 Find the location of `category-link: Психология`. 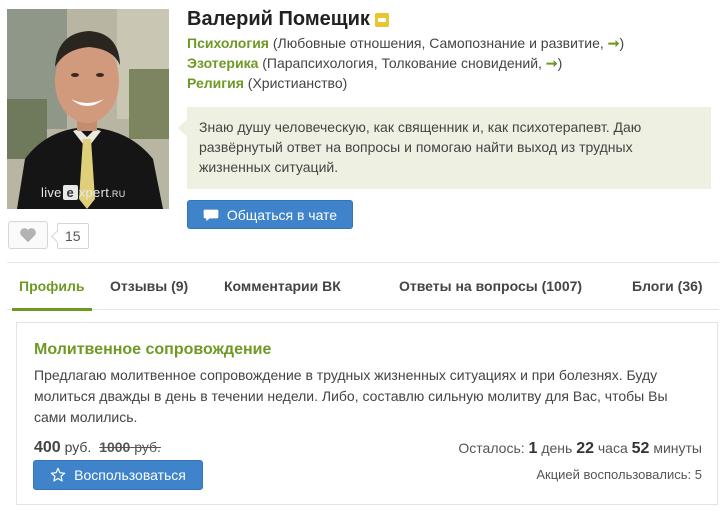

category-link: Психология is located at coordinates (228, 43).